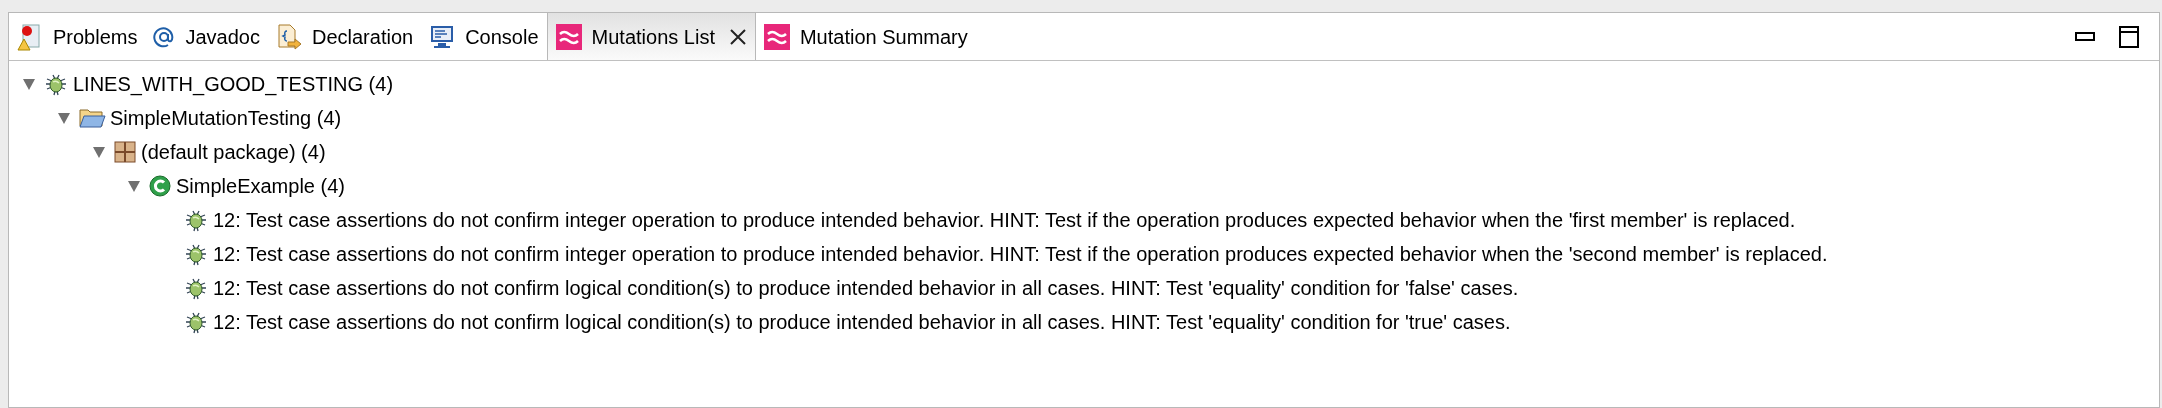 Image resolution: width=2162 pixels, height=408 pixels. Describe the element at coordinates (233, 84) in the screenshot. I see `tree-item-label: LINES_WITH_GOOD_TESTING (4)` at that location.